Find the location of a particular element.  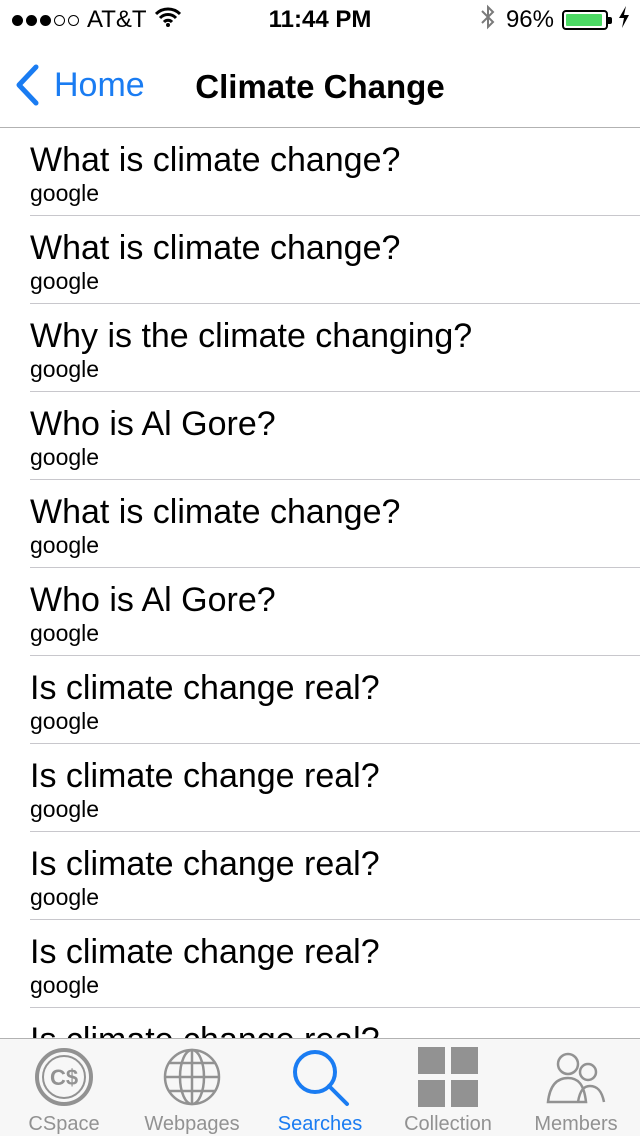

battery-tip is located at coordinates (610, 20).